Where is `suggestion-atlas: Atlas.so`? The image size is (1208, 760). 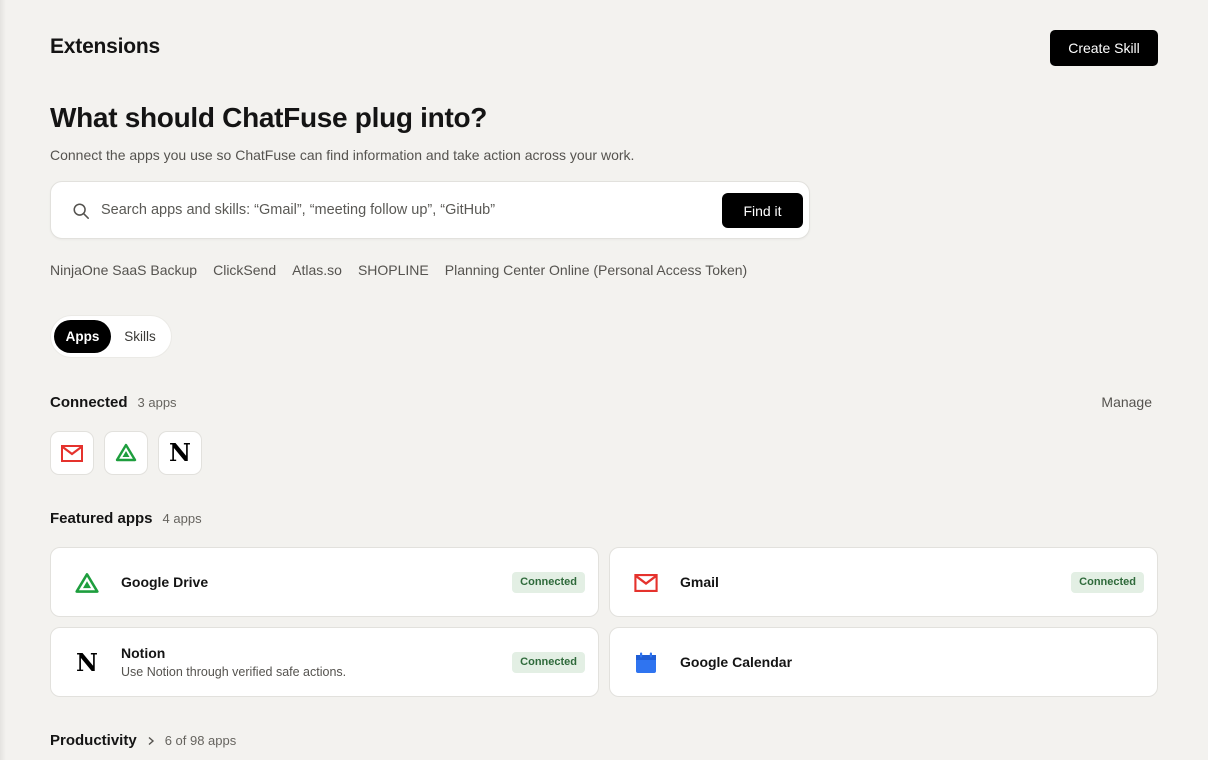
suggestion-atlas: Atlas.so is located at coordinates (317, 270).